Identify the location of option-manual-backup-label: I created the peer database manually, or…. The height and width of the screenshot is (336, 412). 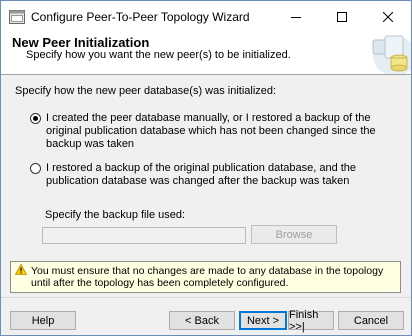
(226, 131).